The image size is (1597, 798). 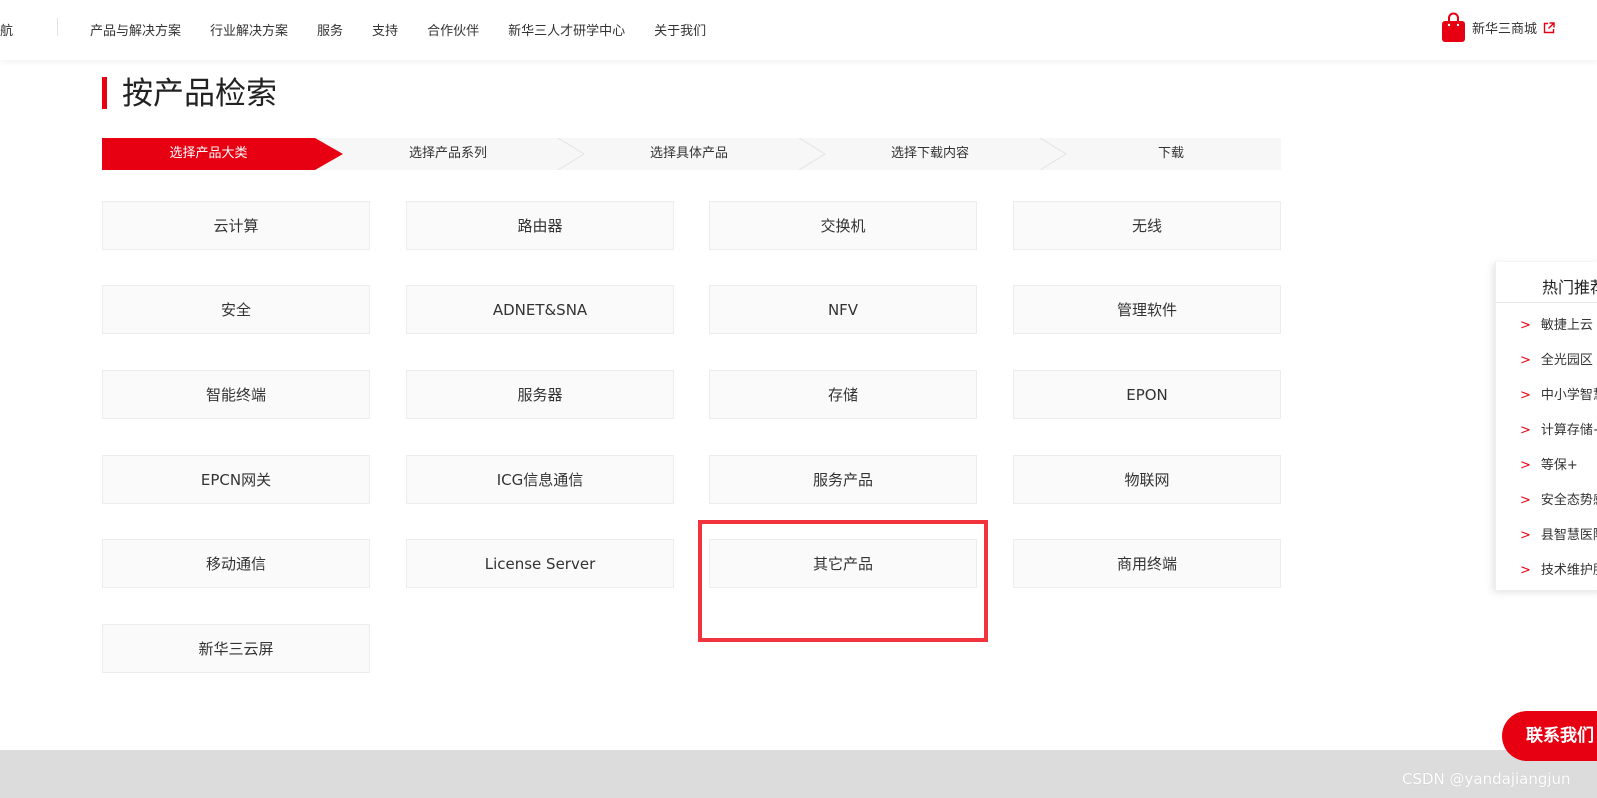 I want to click on step-progress-bar: 选择产品大类 选择产品系列 选择具体产品 选择下载内容 下载, so click(x=691, y=154).